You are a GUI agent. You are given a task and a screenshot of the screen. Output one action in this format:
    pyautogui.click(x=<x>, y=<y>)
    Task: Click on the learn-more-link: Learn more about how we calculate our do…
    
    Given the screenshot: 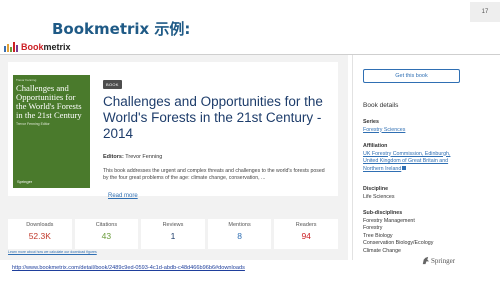 What is the action you would take?
    pyautogui.click(x=52, y=252)
    